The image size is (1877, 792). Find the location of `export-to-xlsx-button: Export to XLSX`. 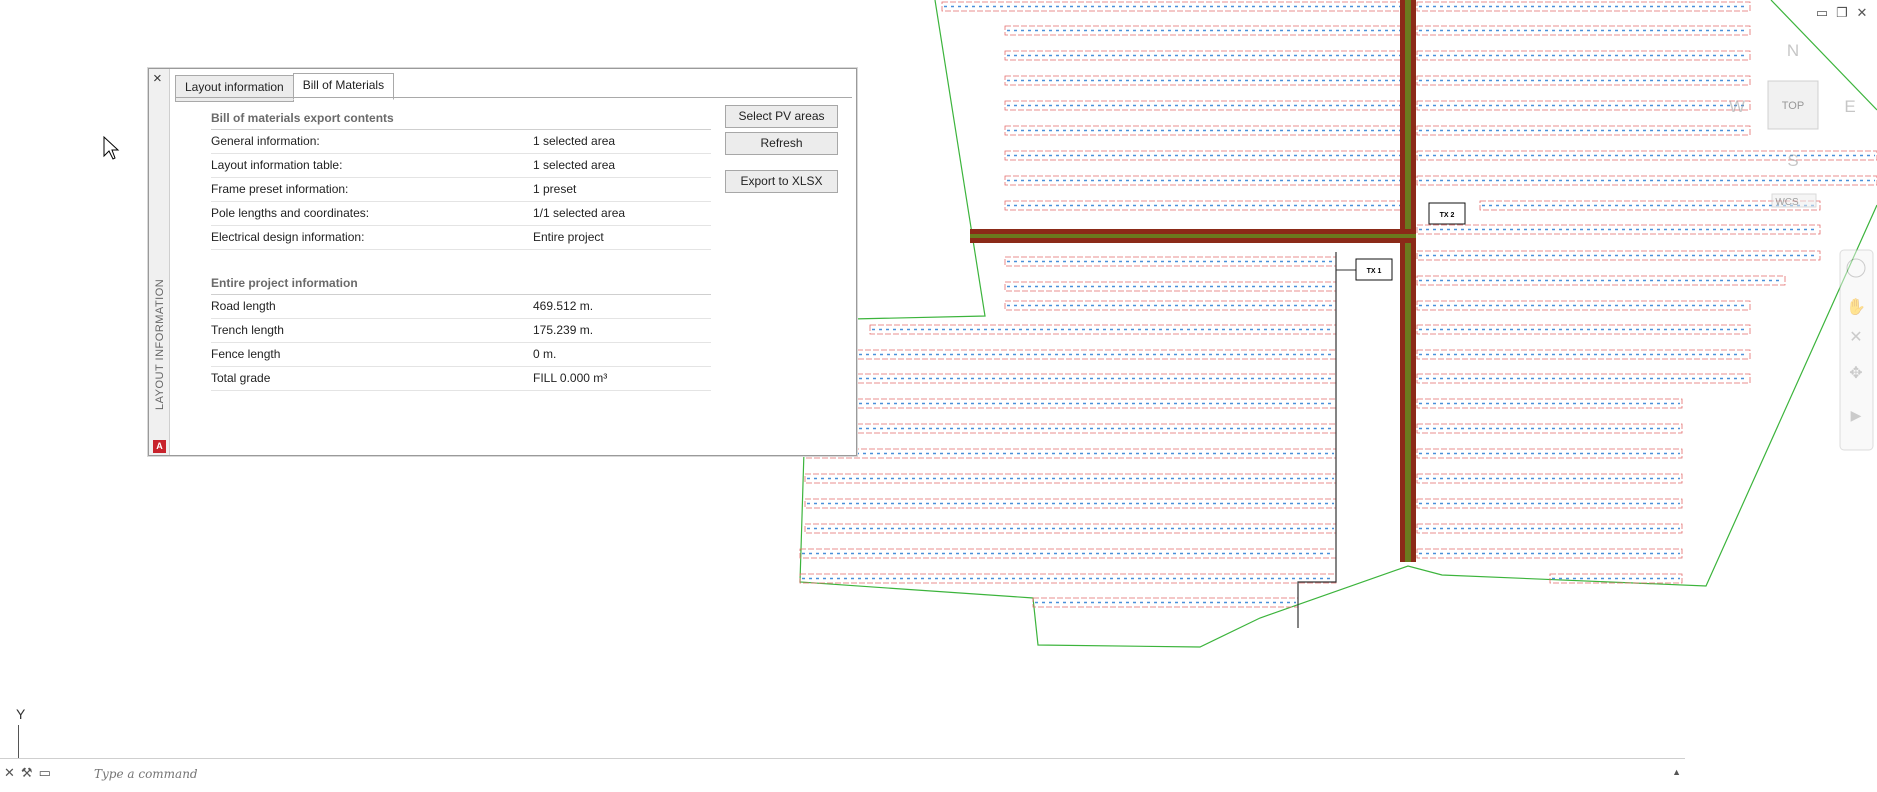

export-to-xlsx-button: Export to XLSX is located at coordinates (781, 181).